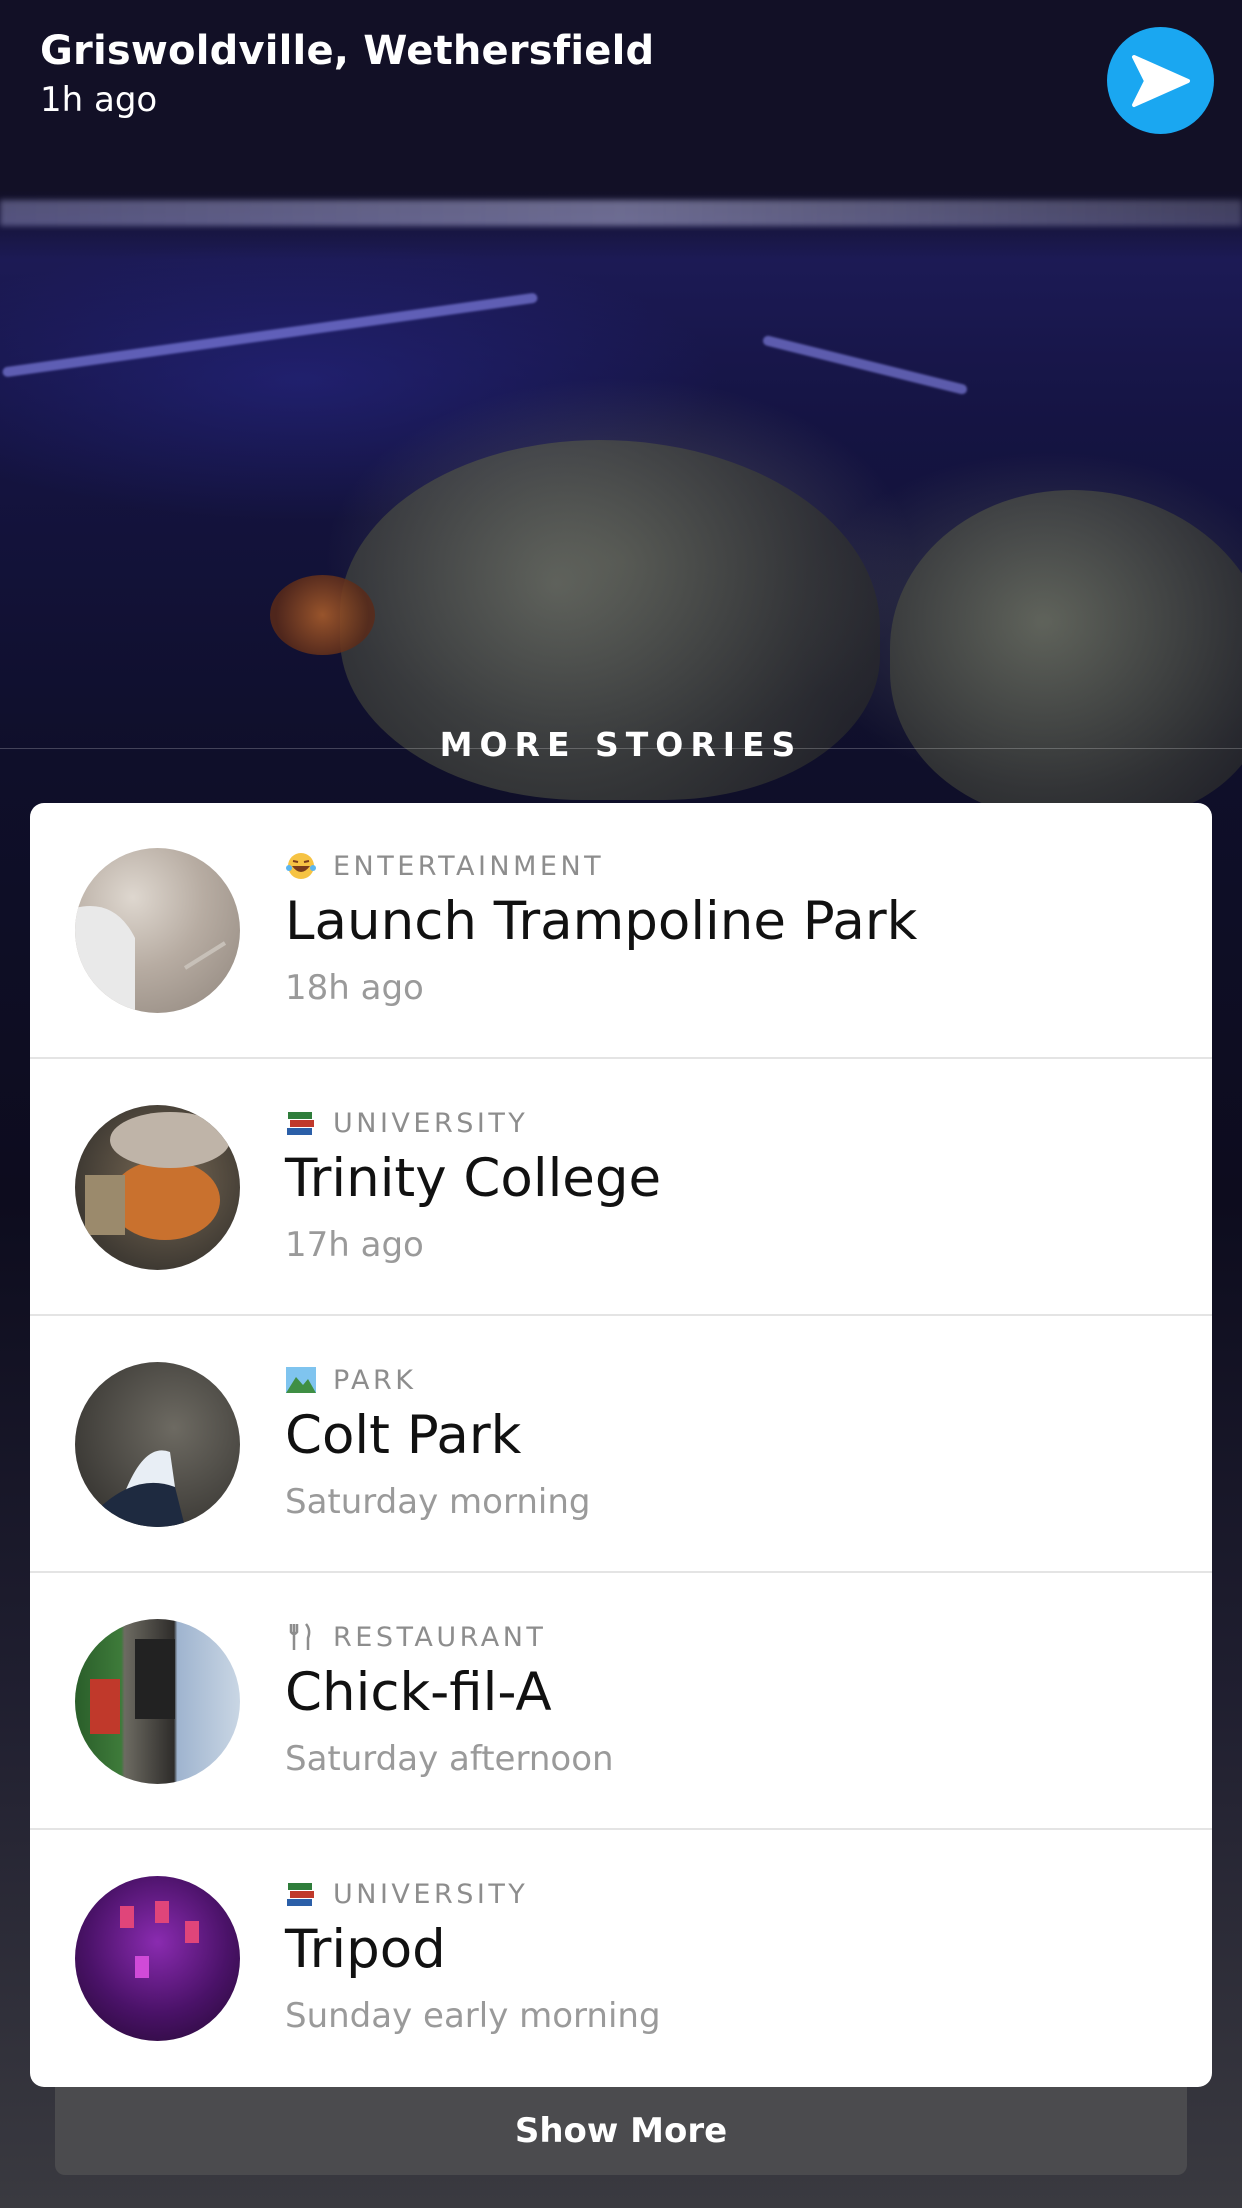 The width and height of the screenshot is (1242, 2208). Describe the element at coordinates (354, 1245) in the screenshot. I see `story-timestamp: 17h ago` at that location.